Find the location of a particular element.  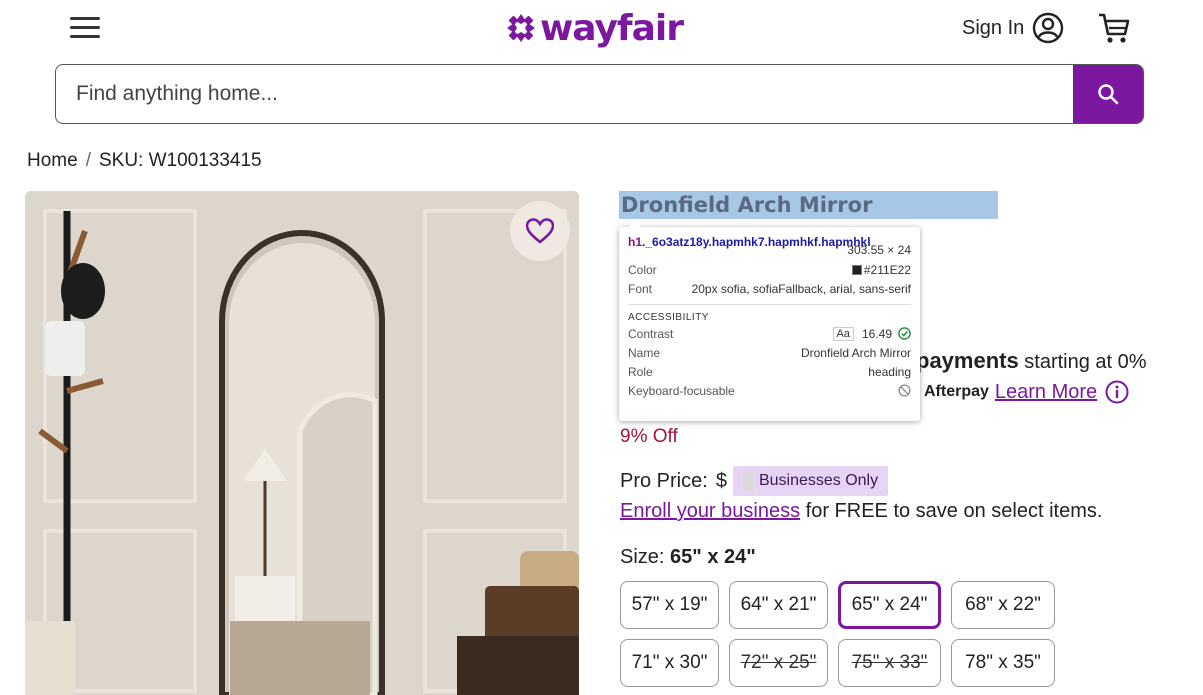

payments-bold: payments is located at coordinates (967, 360).